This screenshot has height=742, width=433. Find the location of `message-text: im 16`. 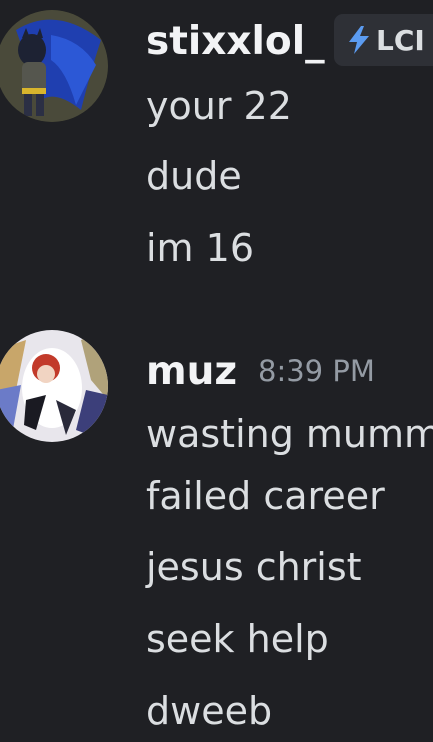

message-text: im 16 is located at coordinates (200, 248).